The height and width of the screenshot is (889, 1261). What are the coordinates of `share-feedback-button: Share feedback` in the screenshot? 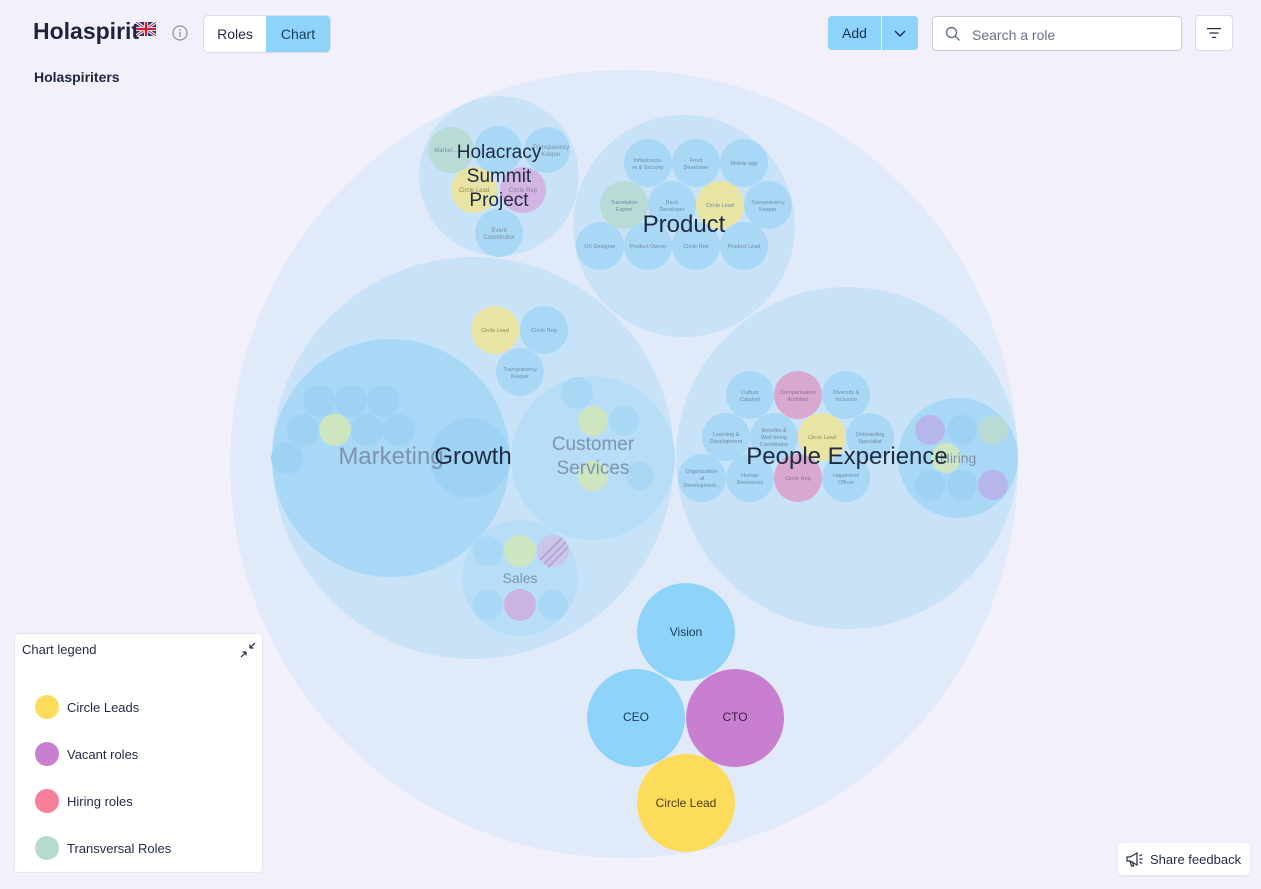 It's located at (1184, 859).